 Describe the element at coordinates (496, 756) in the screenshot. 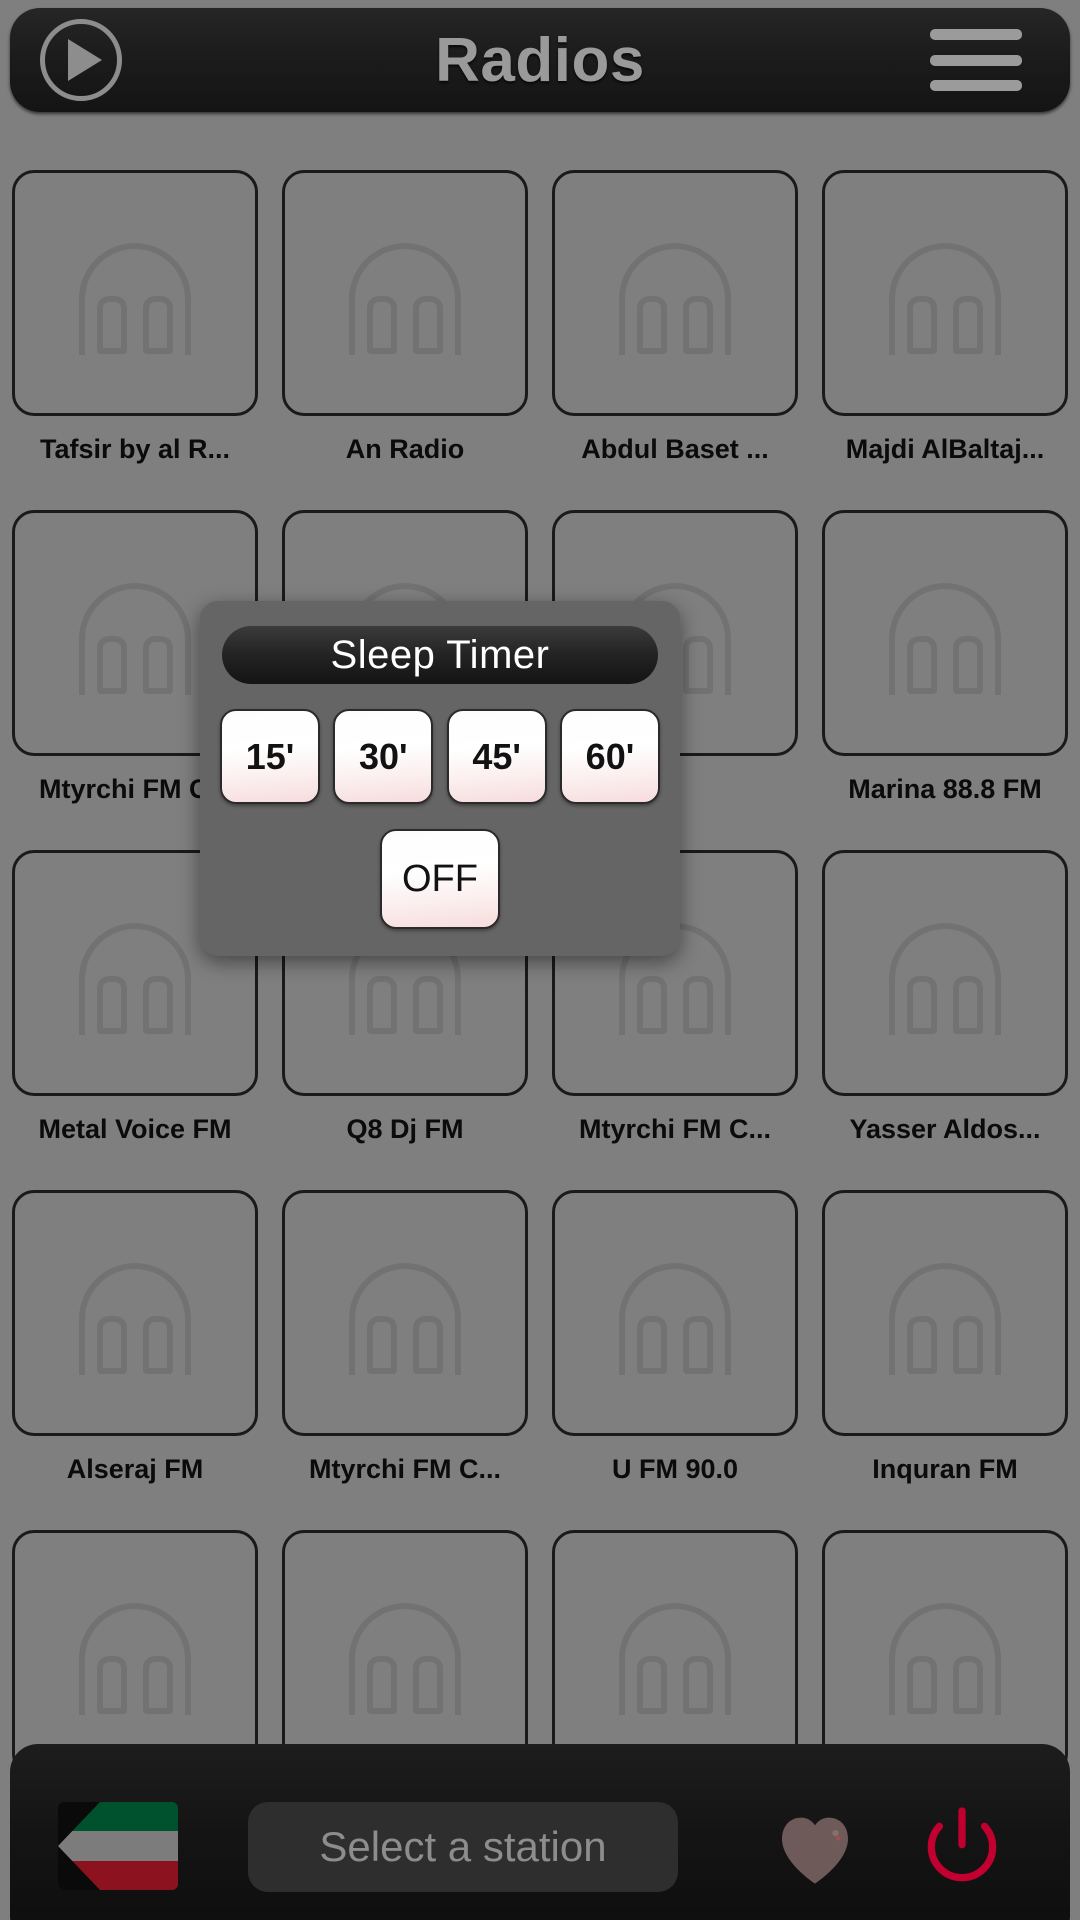

I see `timer-option-button: 45'` at that location.